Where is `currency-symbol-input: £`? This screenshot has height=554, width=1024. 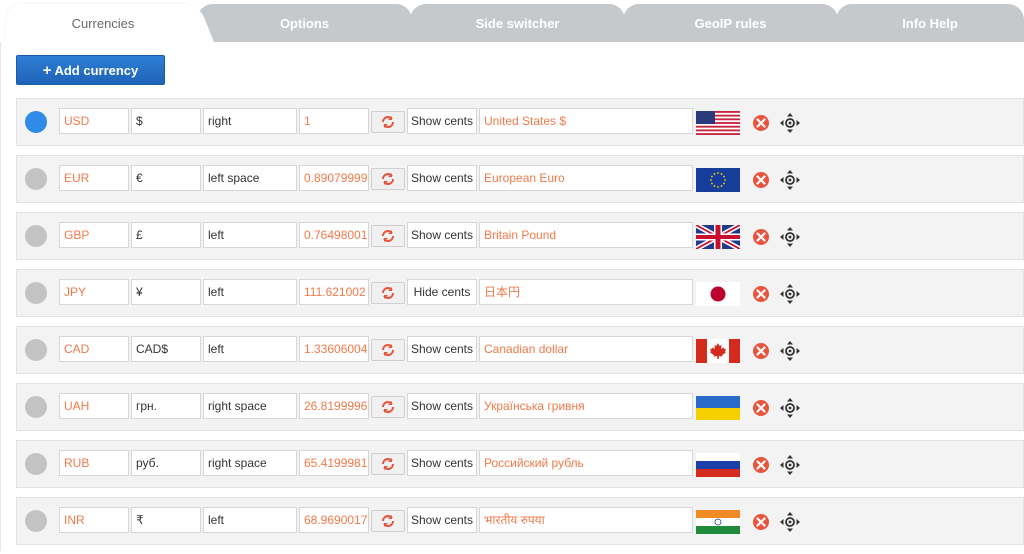
currency-symbol-input: £ is located at coordinates (166, 235).